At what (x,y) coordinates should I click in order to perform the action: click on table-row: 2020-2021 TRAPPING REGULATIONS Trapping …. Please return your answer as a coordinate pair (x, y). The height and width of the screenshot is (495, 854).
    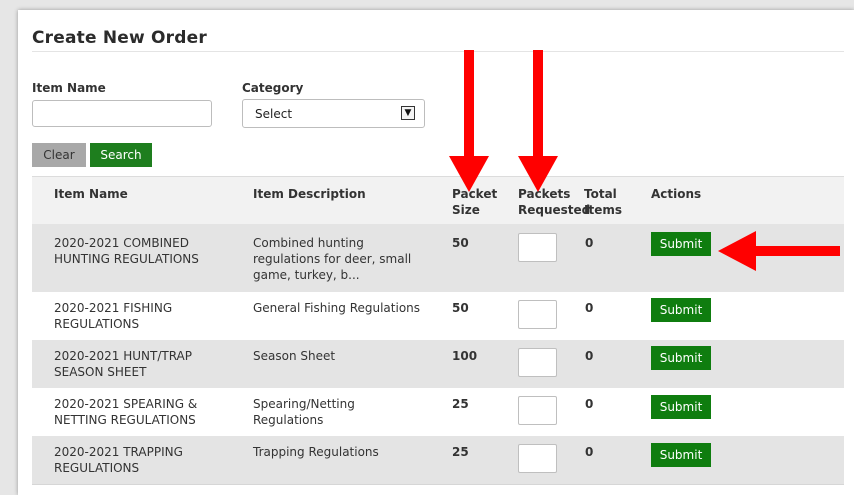
    Looking at the image, I should click on (438, 460).